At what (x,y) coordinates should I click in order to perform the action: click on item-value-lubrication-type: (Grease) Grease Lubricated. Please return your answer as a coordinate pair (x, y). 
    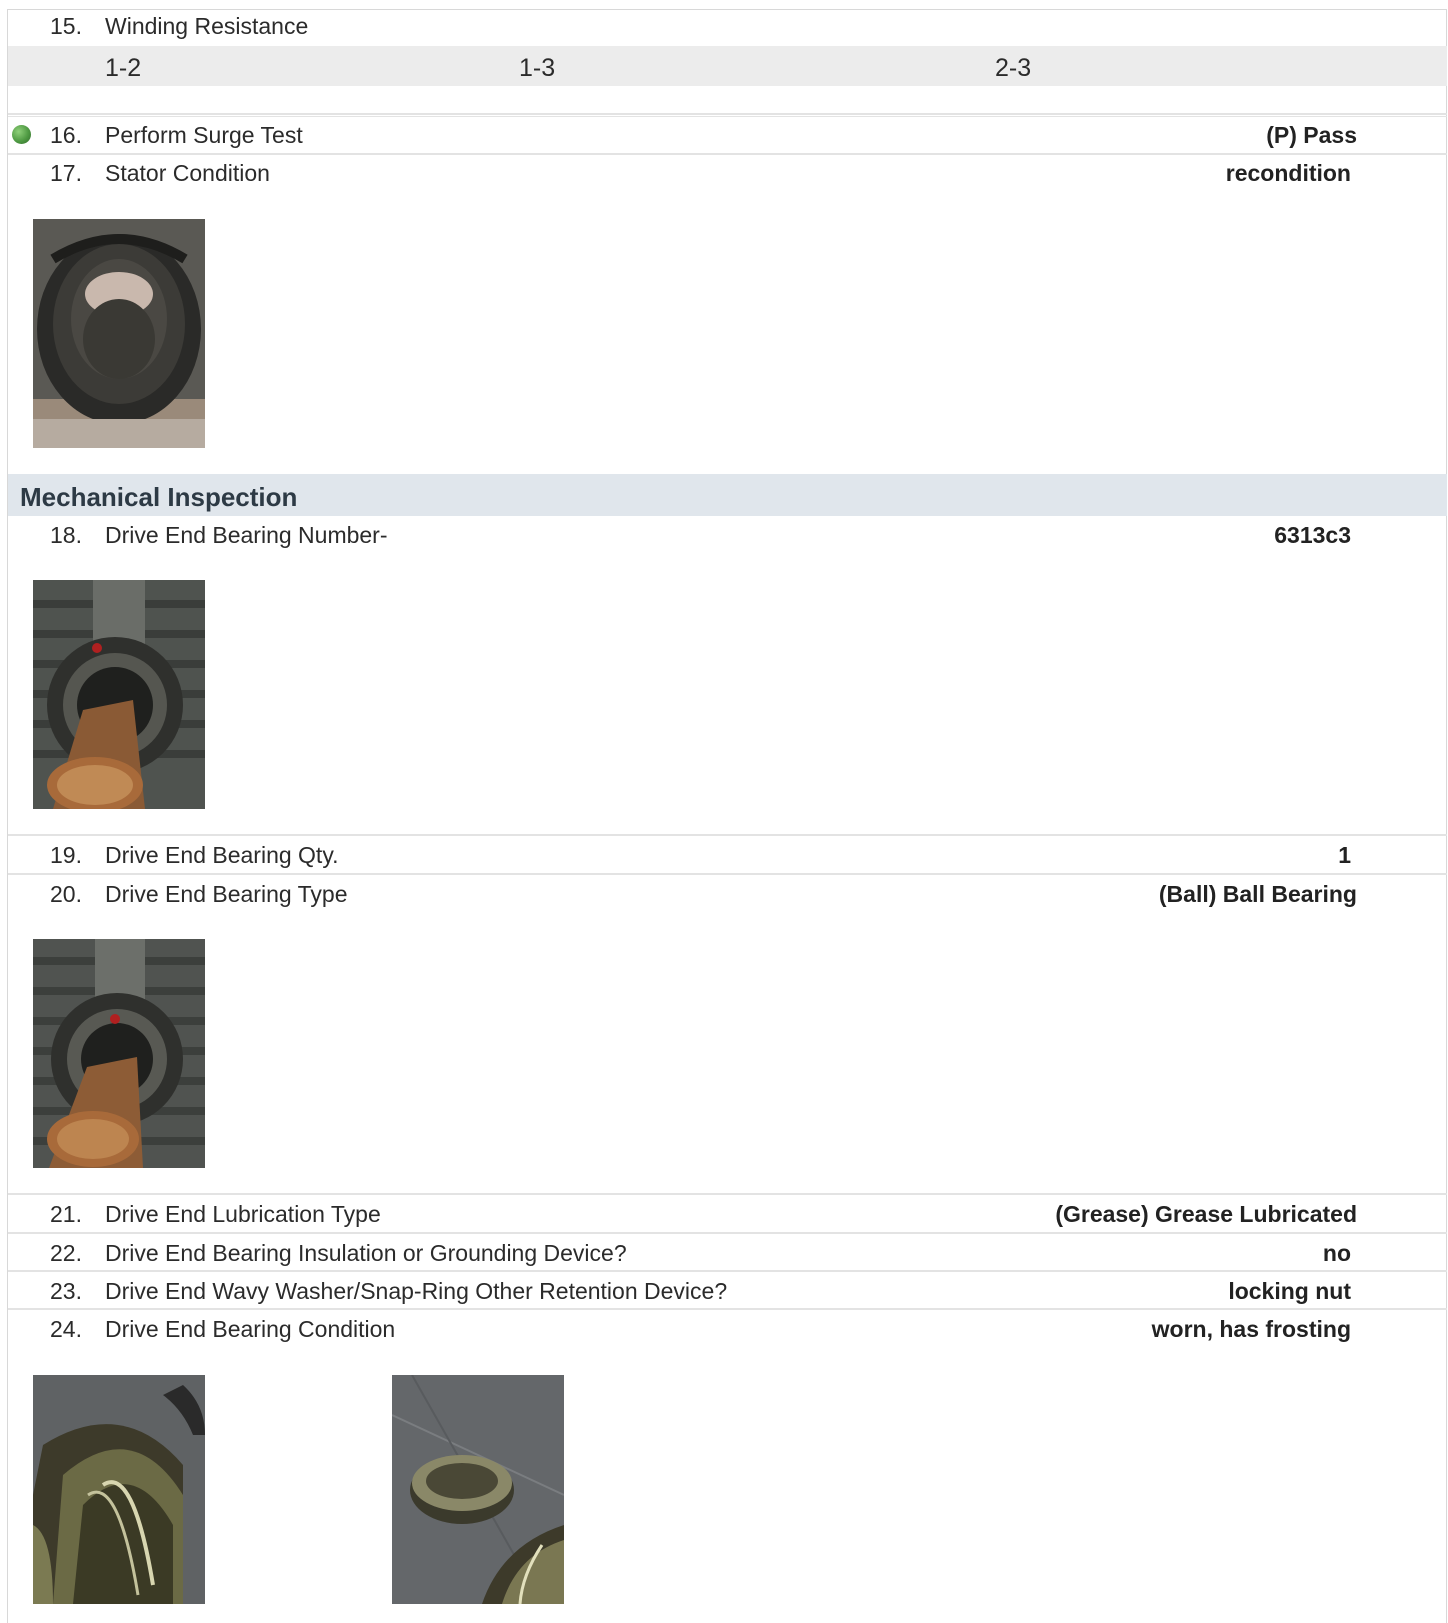
    Looking at the image, I should click on (1206, 1214).